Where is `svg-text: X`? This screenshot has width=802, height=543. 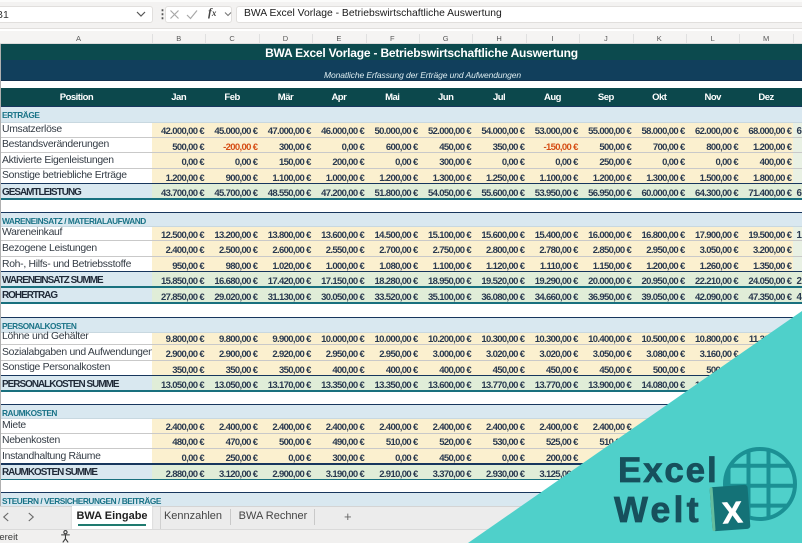
svg-text: X is located at coordinates (732, 513).